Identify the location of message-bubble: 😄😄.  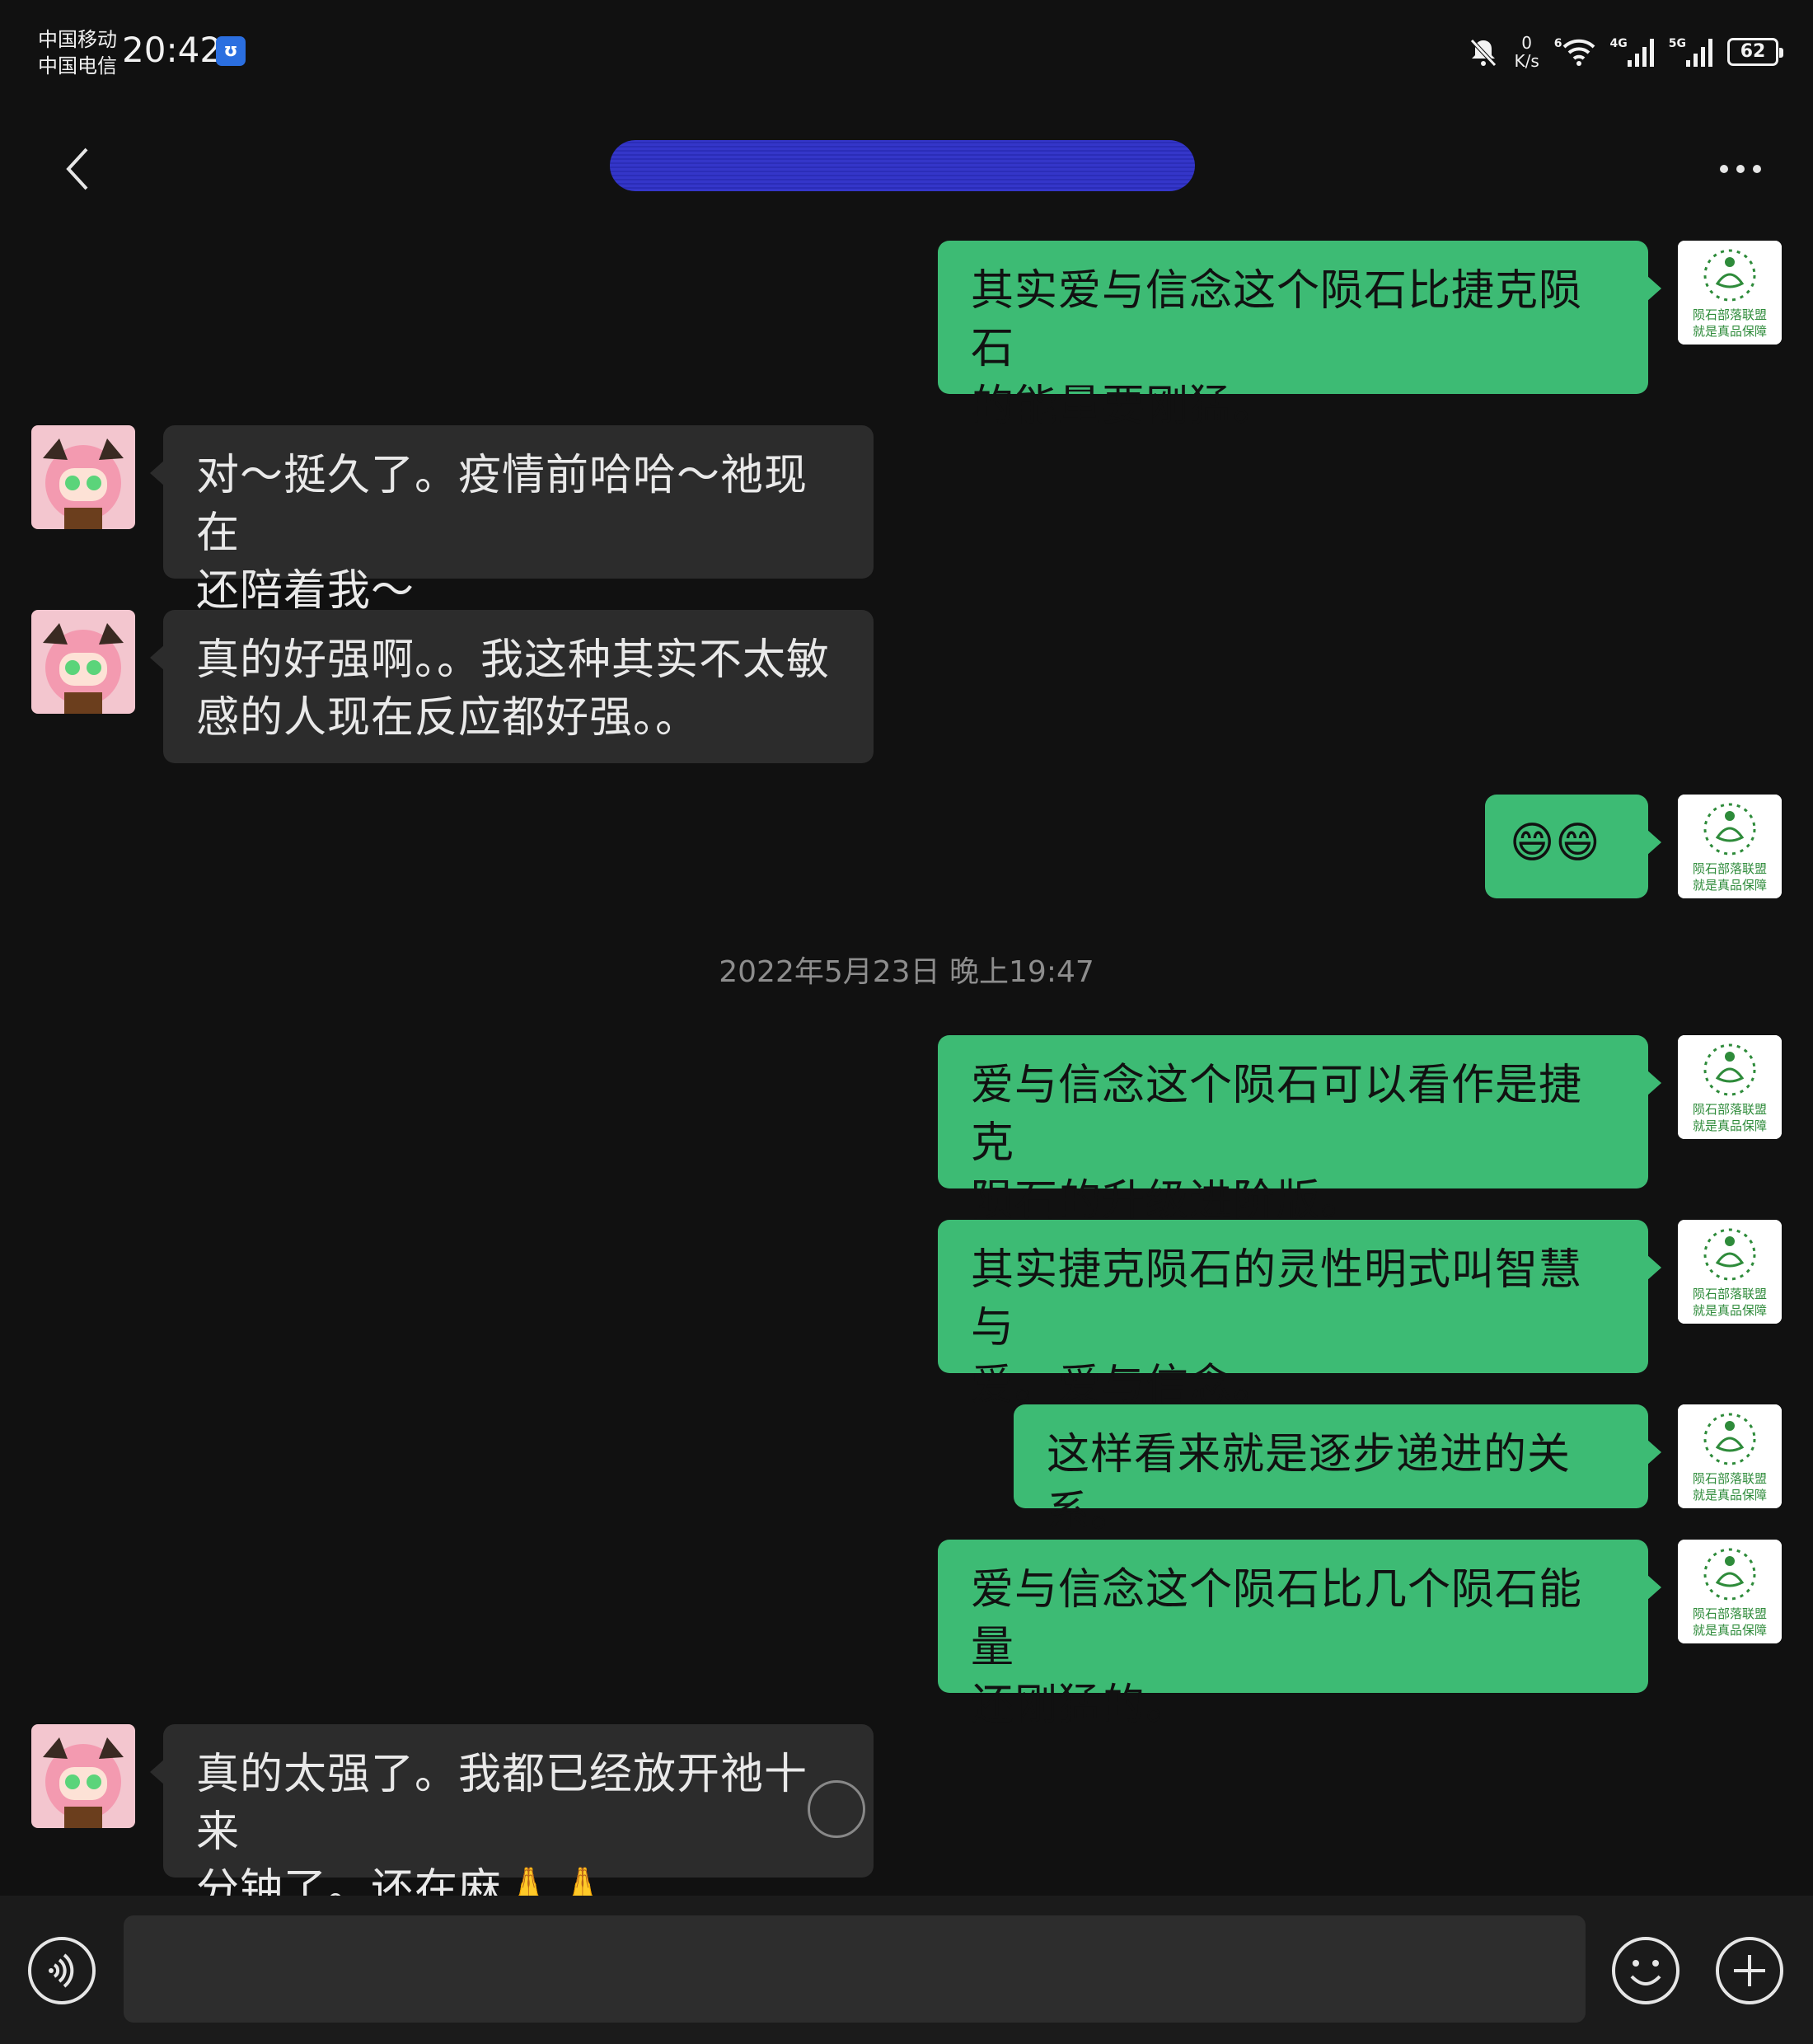
(1573, 846).